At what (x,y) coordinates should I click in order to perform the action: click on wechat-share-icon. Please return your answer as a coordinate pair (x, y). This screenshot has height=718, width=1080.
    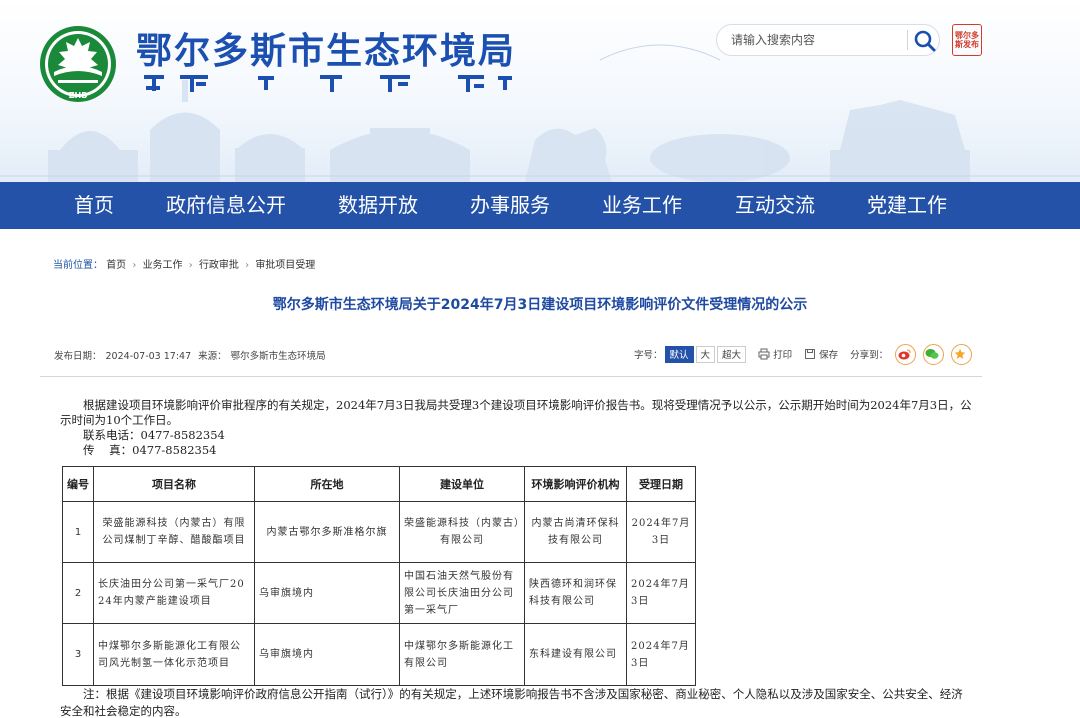
    Looking at the image, I should click on (934, 354).